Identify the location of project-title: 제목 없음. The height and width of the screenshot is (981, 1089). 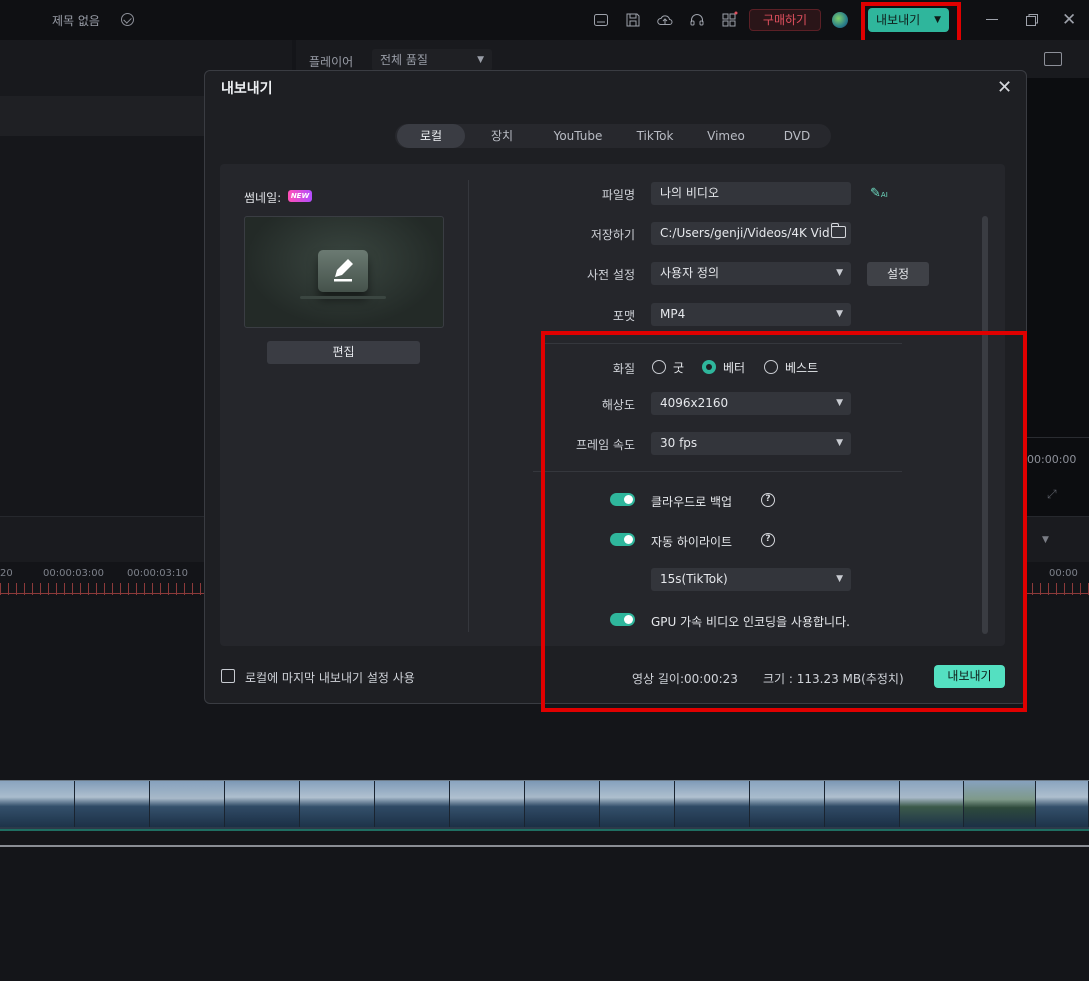
(76, 21).